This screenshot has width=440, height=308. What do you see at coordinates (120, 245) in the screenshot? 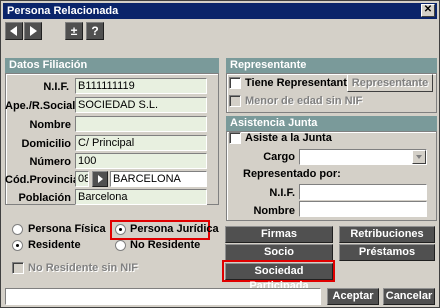
I see `no-residente-radio` at bounding box center [120, 245].